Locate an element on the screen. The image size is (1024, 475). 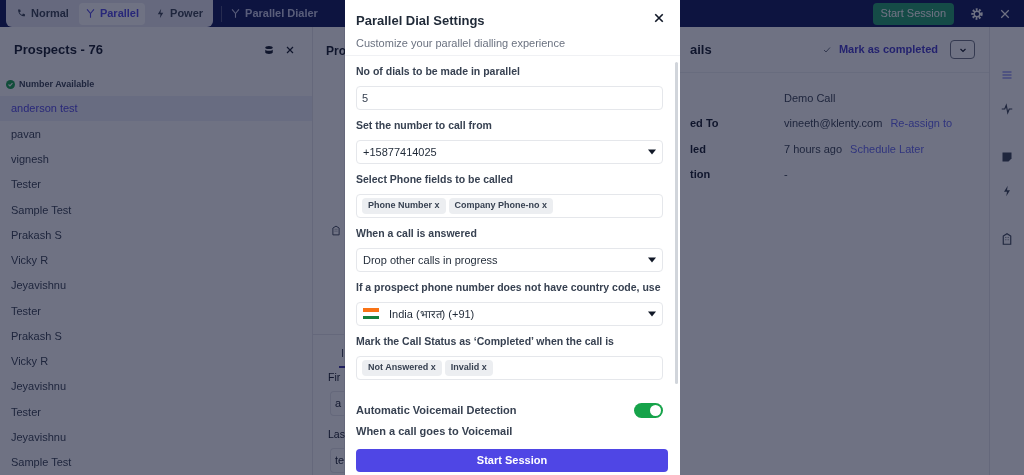
note-text: When a call goes to Voicemail is located at coordinates (435, 431).